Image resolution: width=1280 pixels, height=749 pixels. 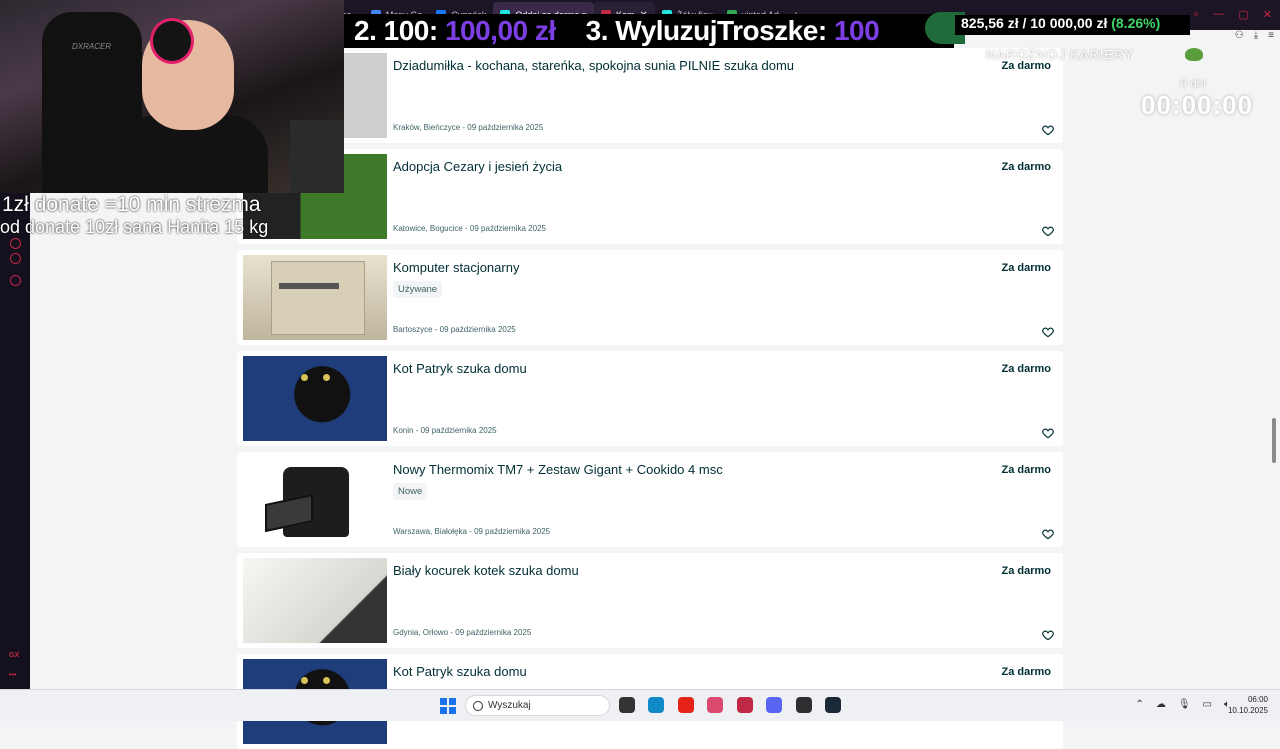 I want to click on headset-icon, so click(x=172, y=41).